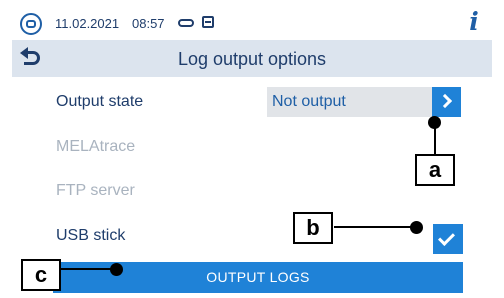  I want to click on callout-b: b, so click(313, 228).